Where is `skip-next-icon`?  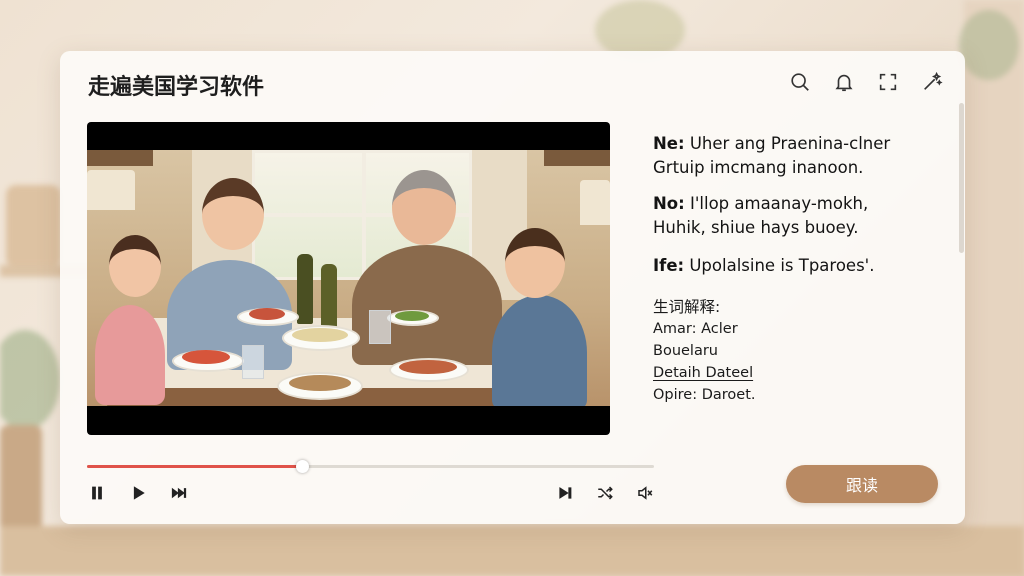
skip-next-icon is located at coordinates (565, 493).